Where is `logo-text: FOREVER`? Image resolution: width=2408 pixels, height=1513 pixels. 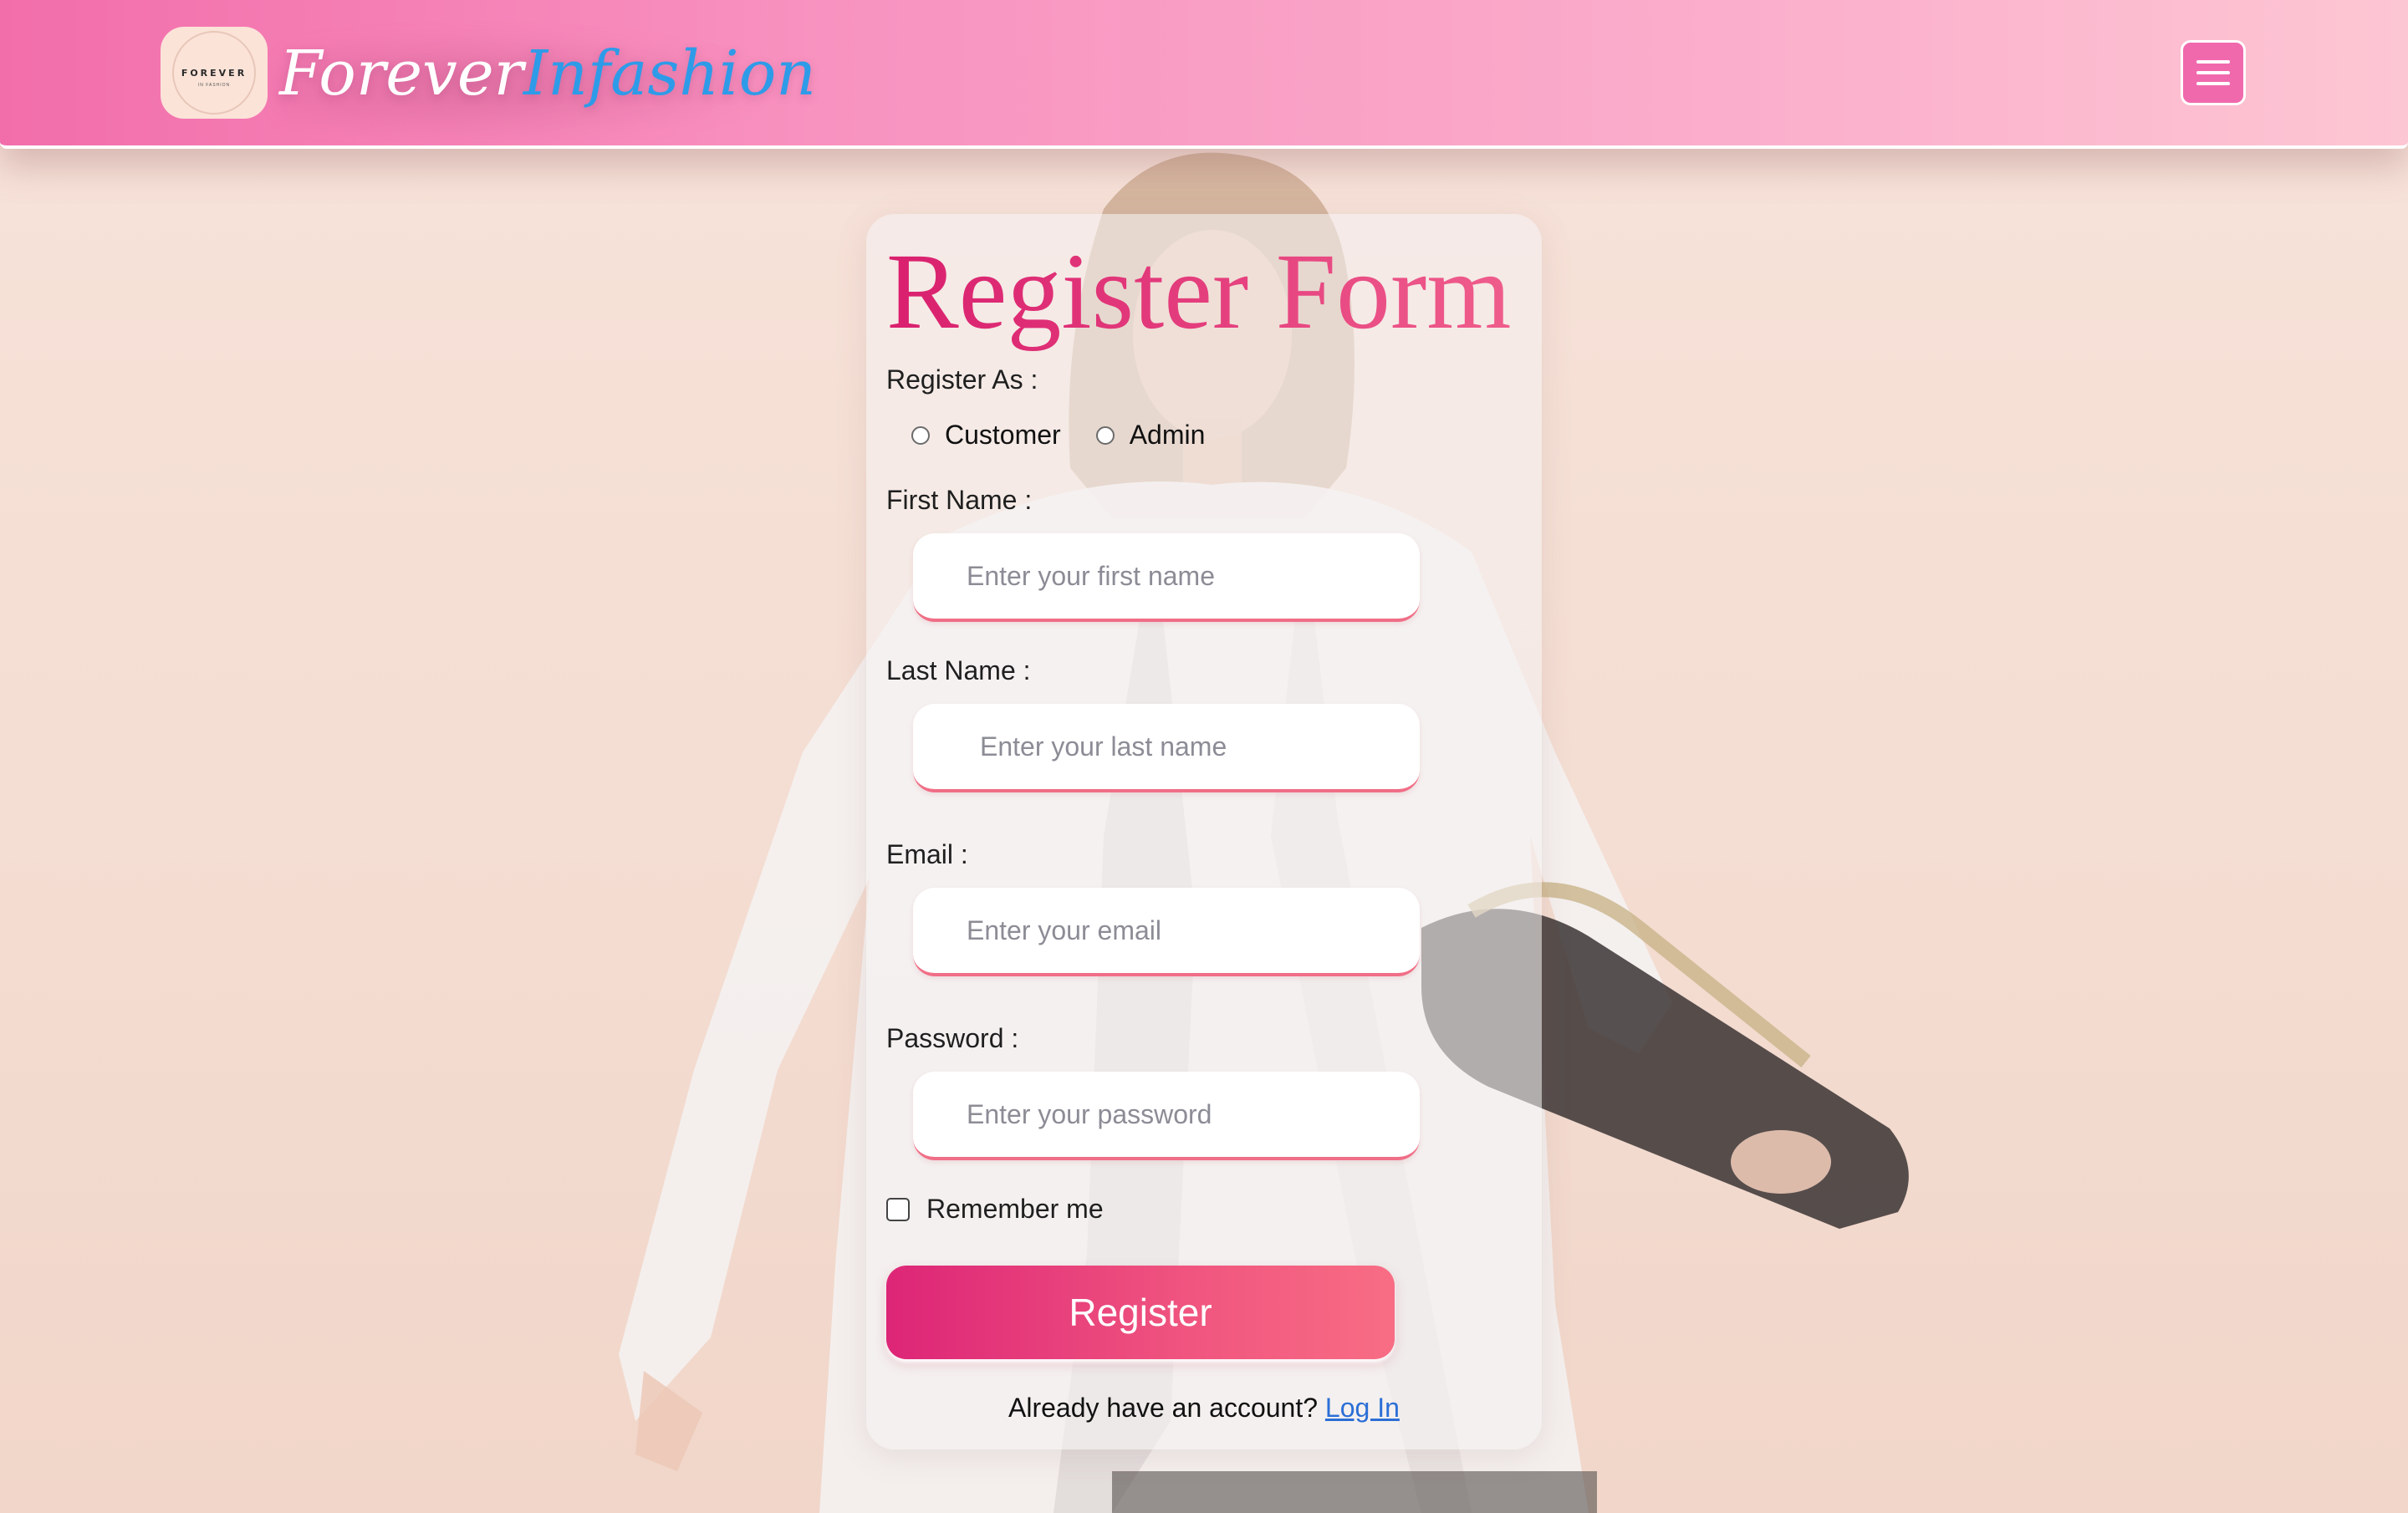 logo-text: FOREVER is located at coordinates (214, 73).